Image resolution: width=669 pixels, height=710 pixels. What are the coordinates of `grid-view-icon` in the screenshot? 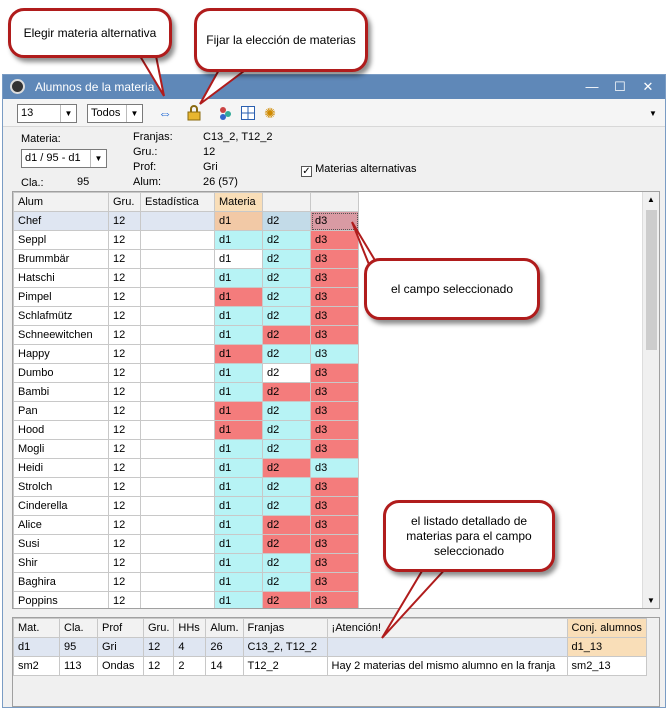 It's located at (248, 113).